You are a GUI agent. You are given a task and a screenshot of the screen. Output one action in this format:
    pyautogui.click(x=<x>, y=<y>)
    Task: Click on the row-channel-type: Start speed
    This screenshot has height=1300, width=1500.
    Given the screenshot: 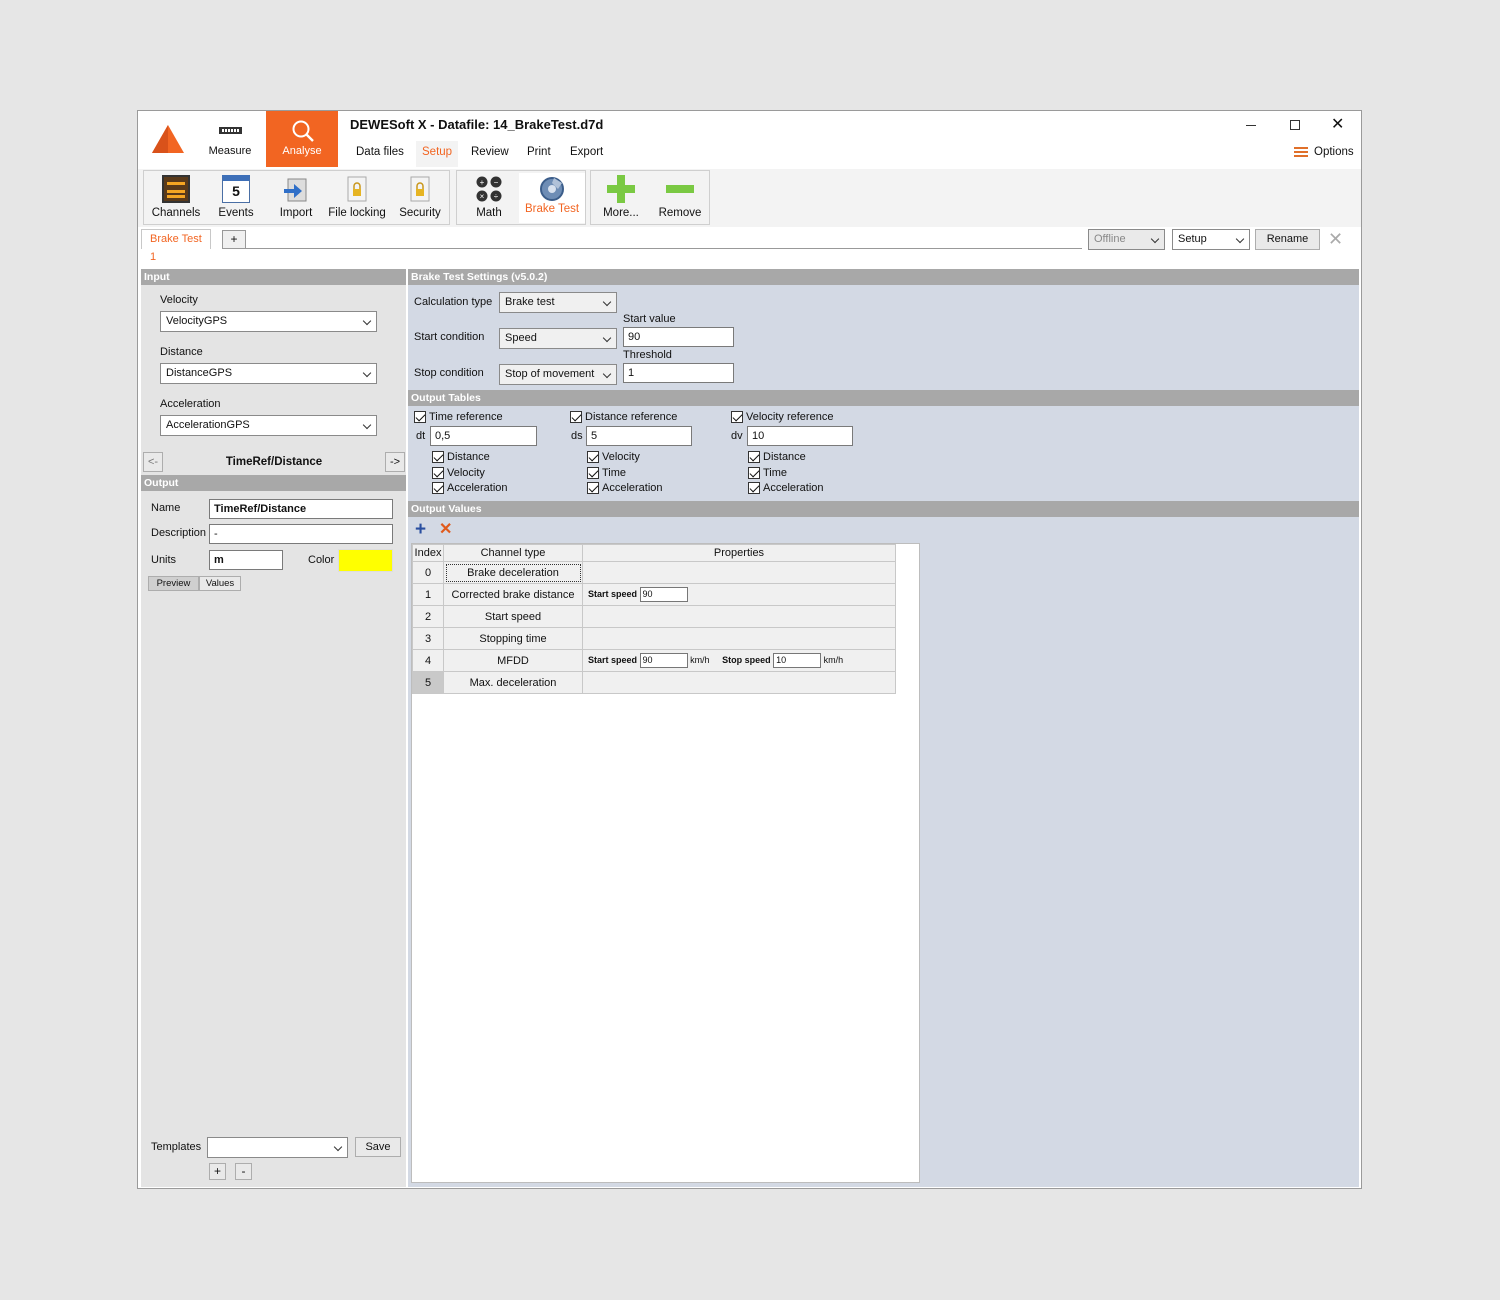 What is the action you would take?
    pyautogui.click(x=513, y=616)
    